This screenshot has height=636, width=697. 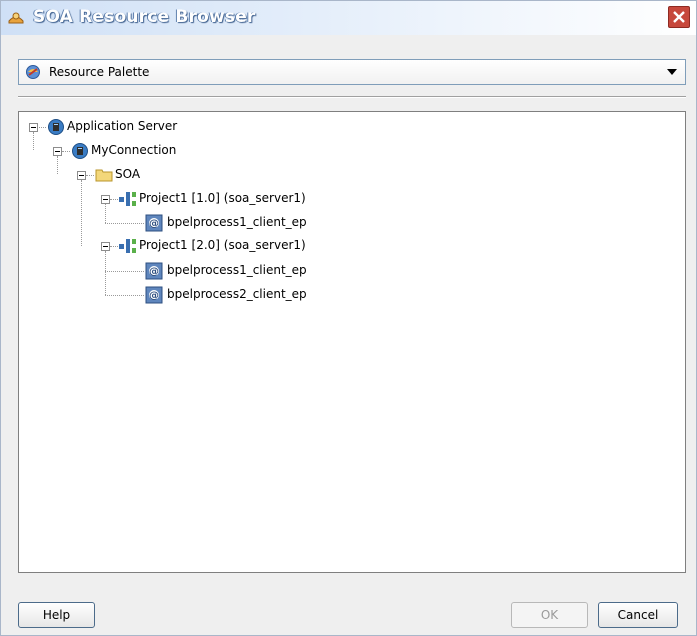 What do you see at coordinates (80, 151) in the screenshot?
I see `connection-icon` at bounding box center [80, 151].